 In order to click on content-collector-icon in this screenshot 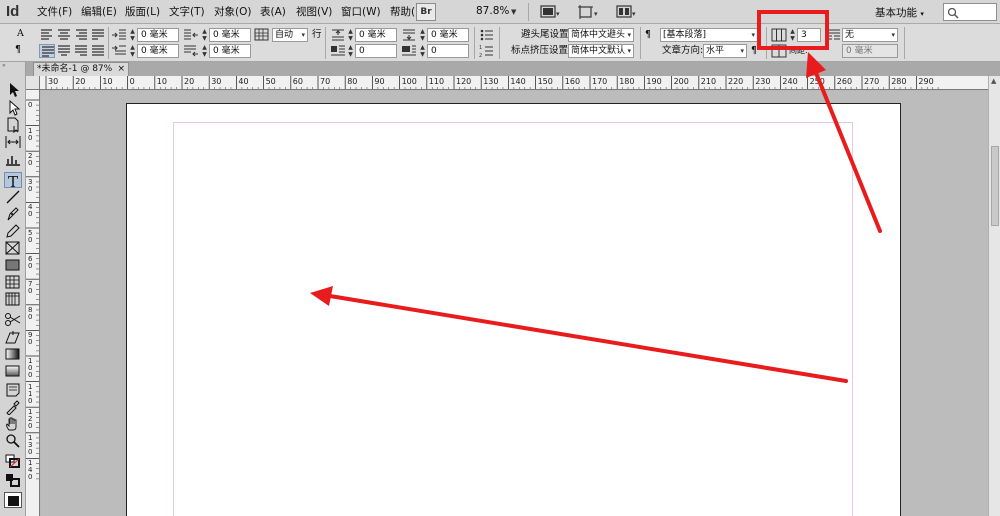, I will do `click(13, 159)`.